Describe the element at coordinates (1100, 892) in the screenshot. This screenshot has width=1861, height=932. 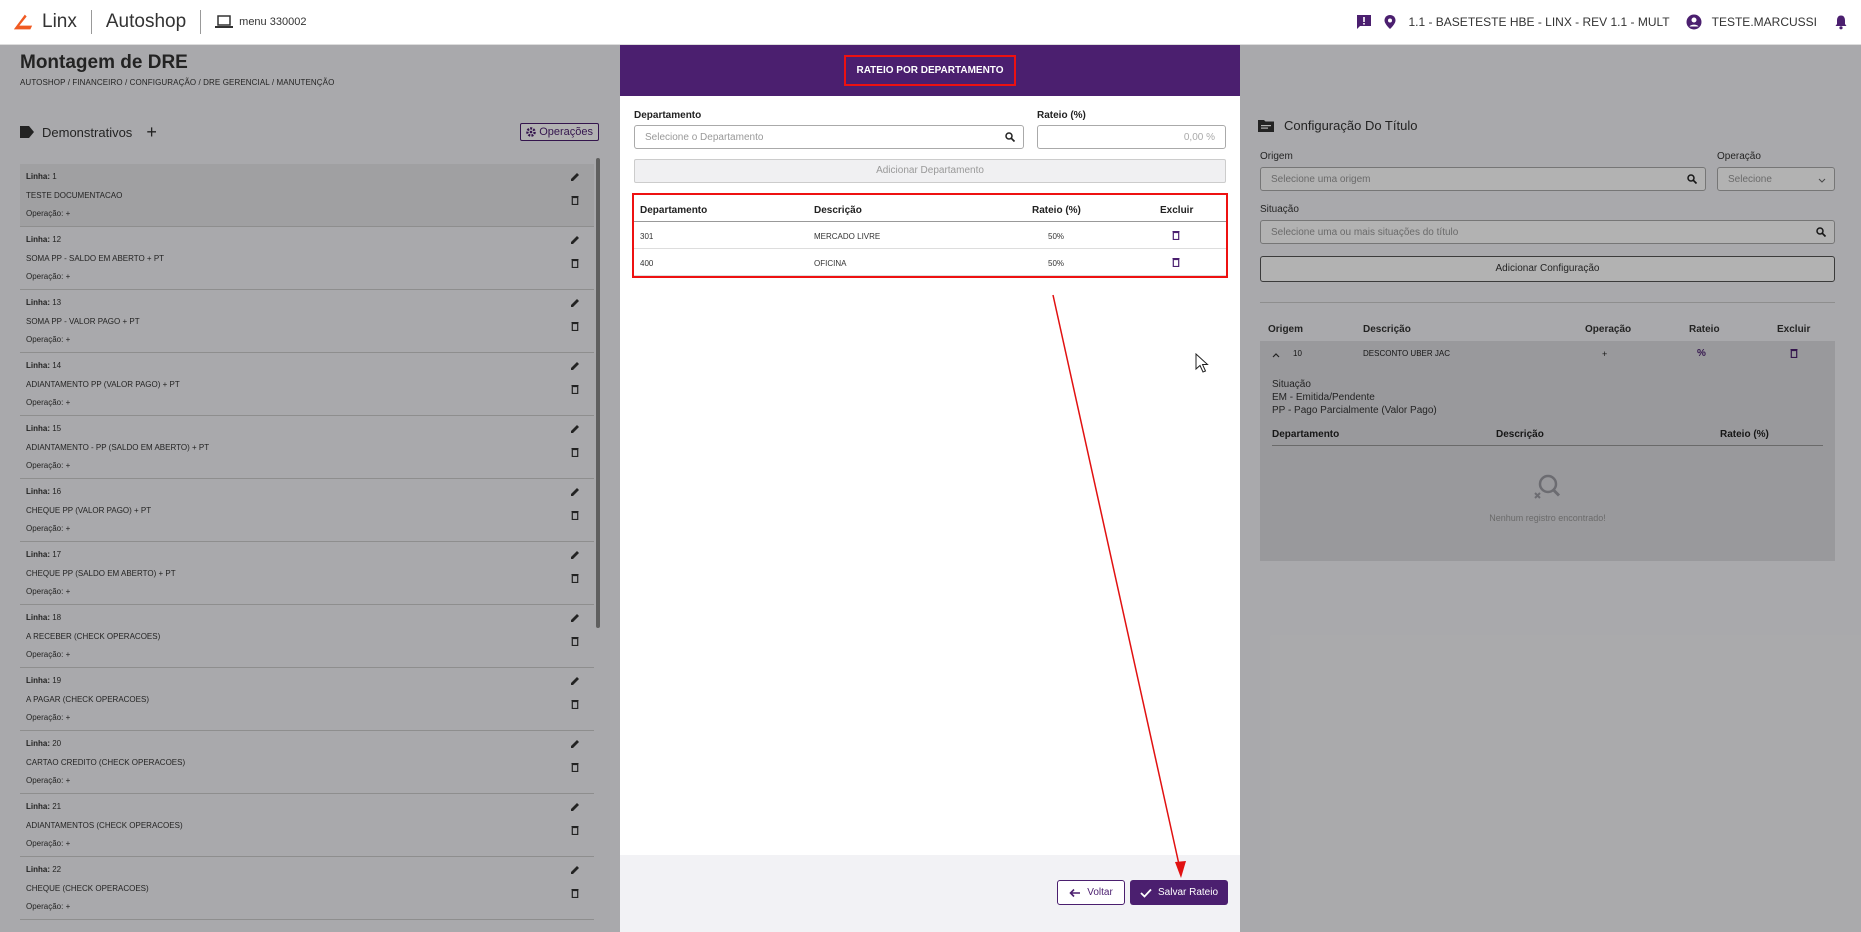
I see `voltar-label: Voltar` at that location.